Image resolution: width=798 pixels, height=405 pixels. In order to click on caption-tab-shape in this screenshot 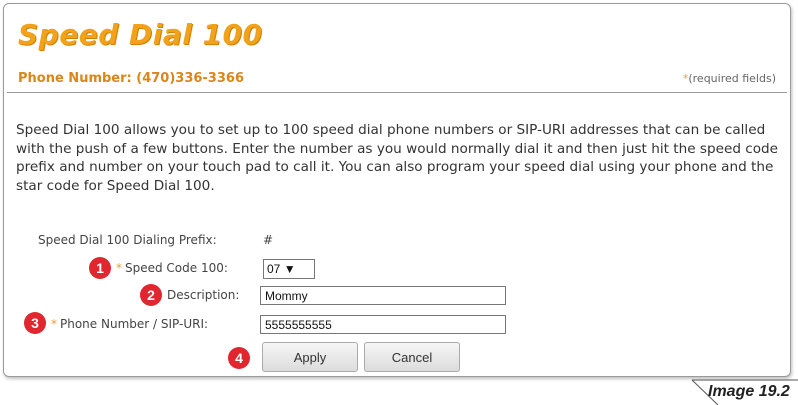, I will do `click(744, 392)`.